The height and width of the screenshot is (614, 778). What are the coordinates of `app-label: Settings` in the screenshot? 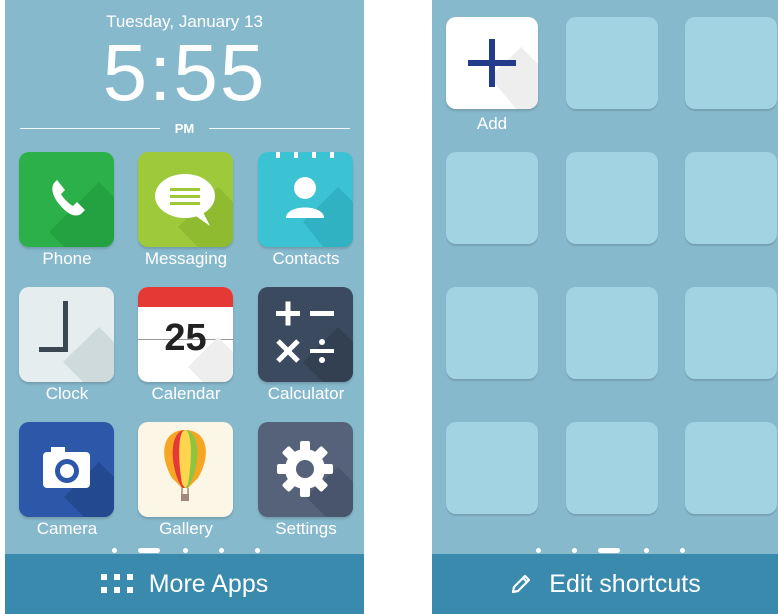 It's located at (306, 528).